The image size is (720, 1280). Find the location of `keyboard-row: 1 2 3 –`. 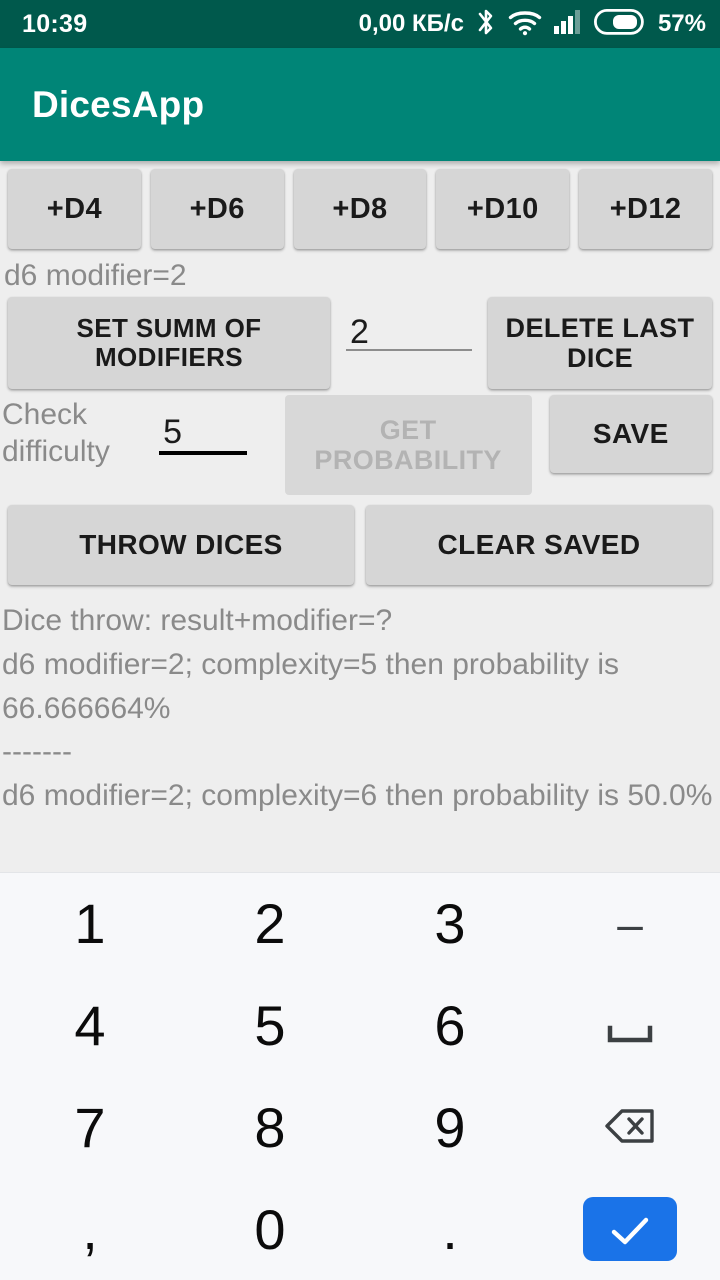

keyboard-row: 1 2 3 – is located at coordinates (360, 924).